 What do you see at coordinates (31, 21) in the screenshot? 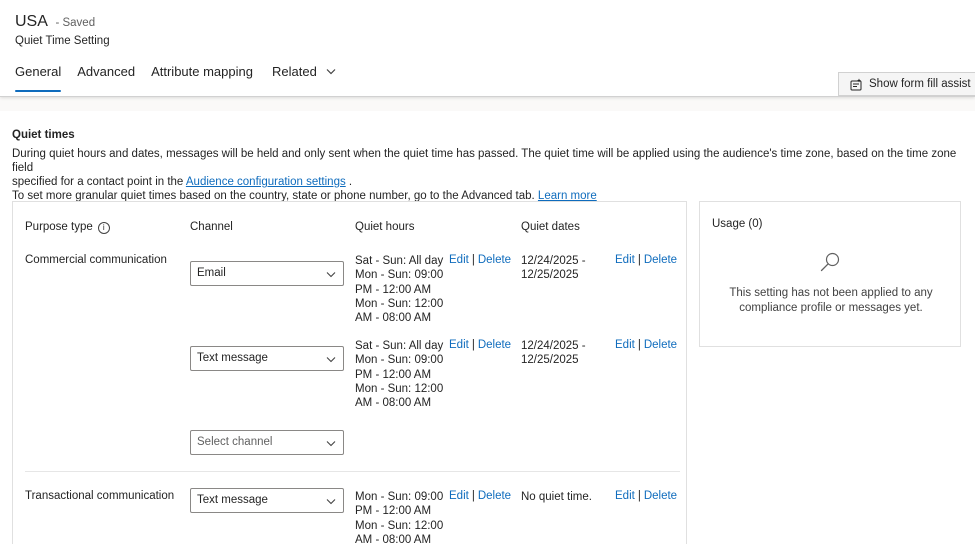
I see `record-name: USA` at bounding box center [31, 21].